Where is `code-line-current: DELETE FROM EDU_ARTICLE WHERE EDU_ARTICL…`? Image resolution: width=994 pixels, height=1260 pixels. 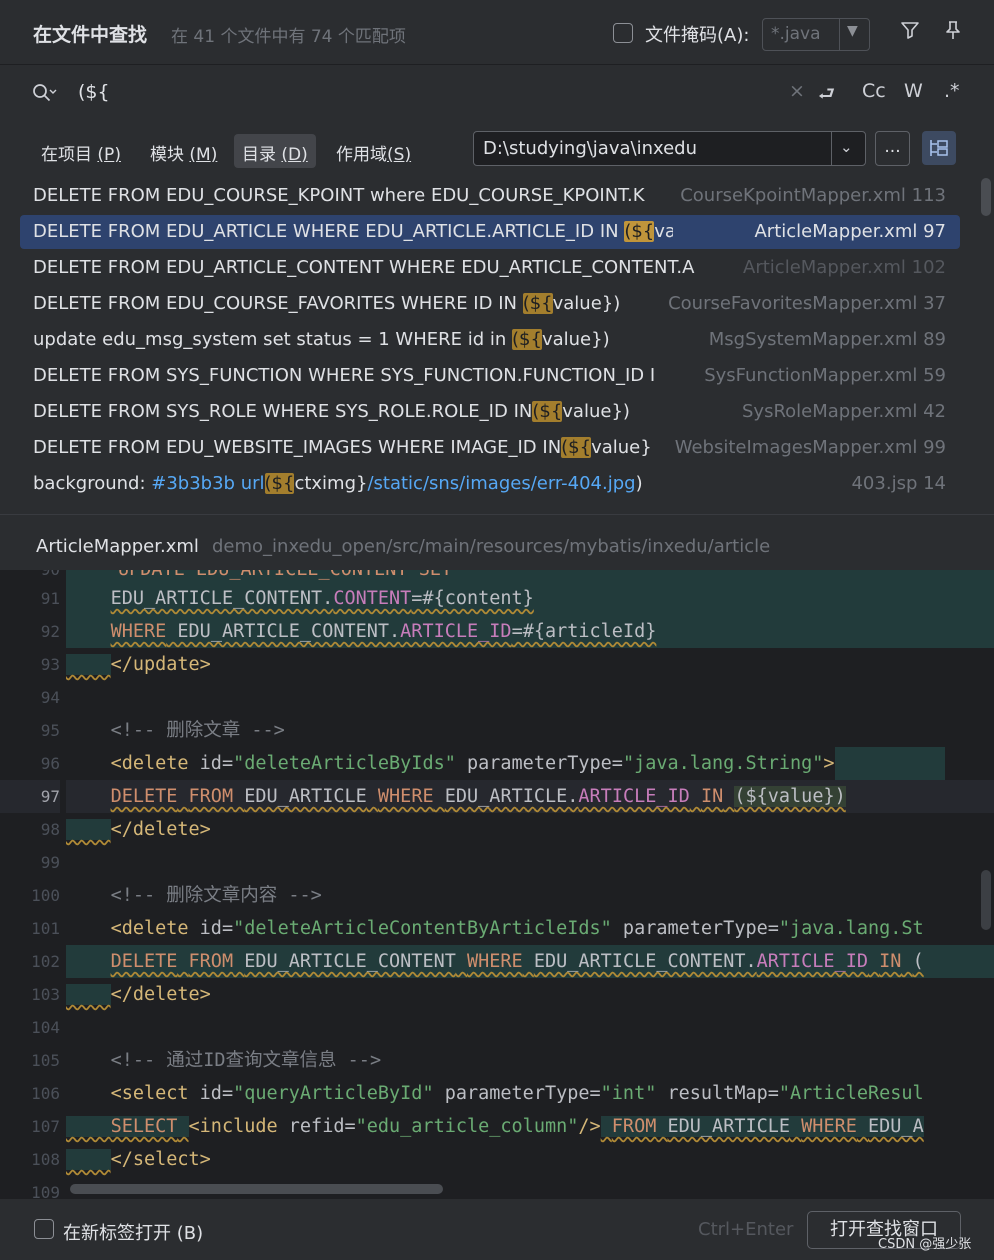
code-line-current: DELETE FROM EDU_ARTICLE WHERE EDU_ARTICL… is located at coordinates (530, 796).